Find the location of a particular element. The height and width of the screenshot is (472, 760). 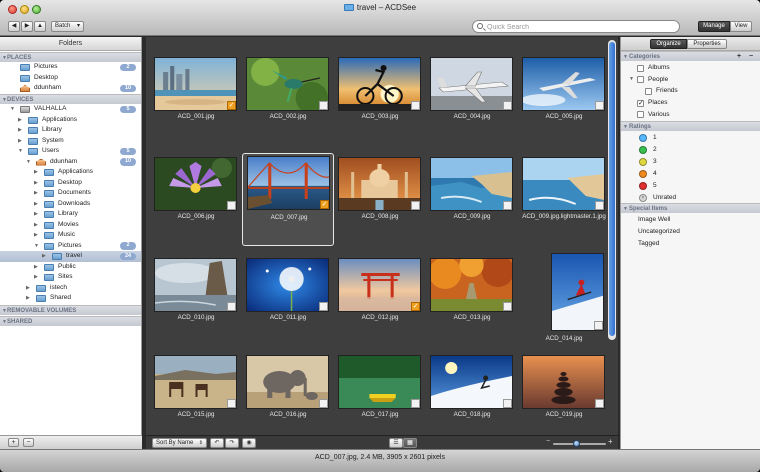

thumbnail-item: ACD_015.jpg is located at coordinates (196, 399).